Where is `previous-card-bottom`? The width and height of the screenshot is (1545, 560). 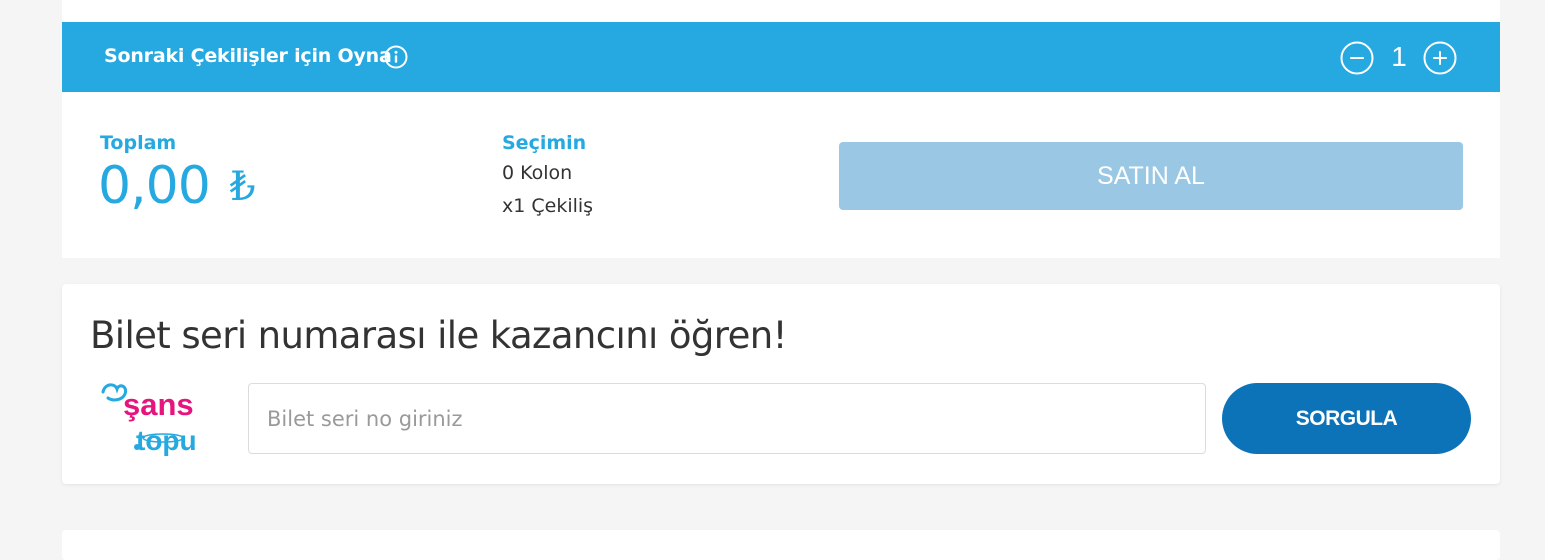
previous-card-bottom is located at coordinates (781, 11).